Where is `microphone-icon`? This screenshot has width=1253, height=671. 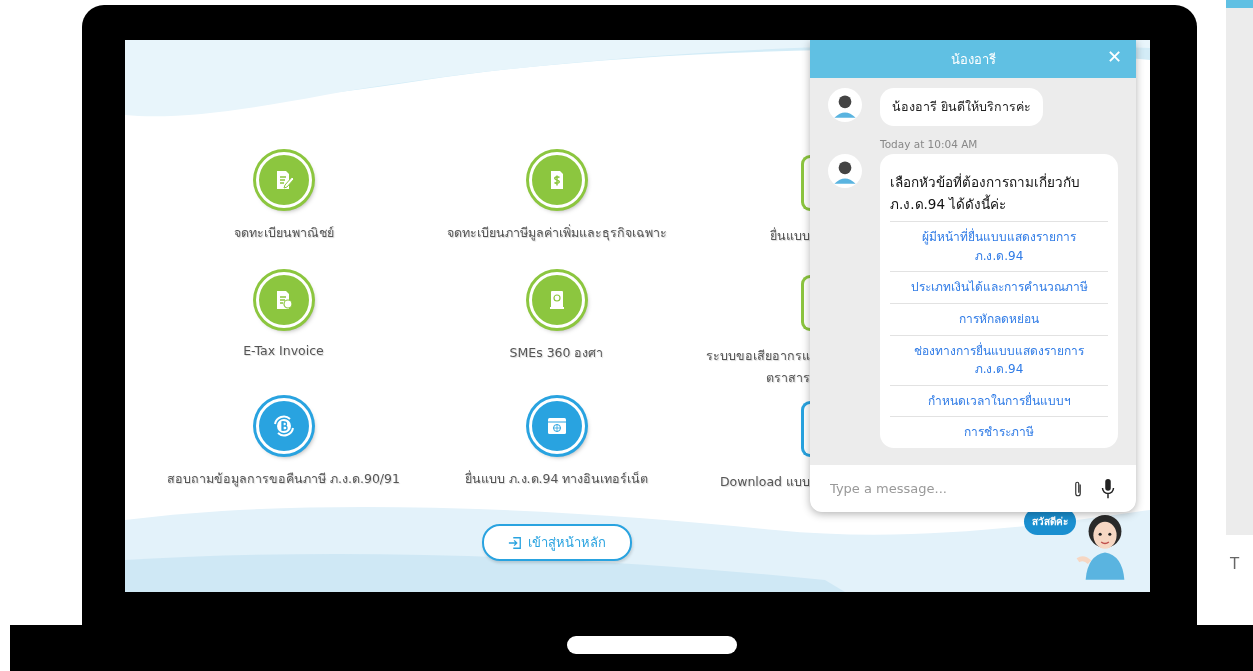 microphone-icon is located at coordinates (1108, 488).